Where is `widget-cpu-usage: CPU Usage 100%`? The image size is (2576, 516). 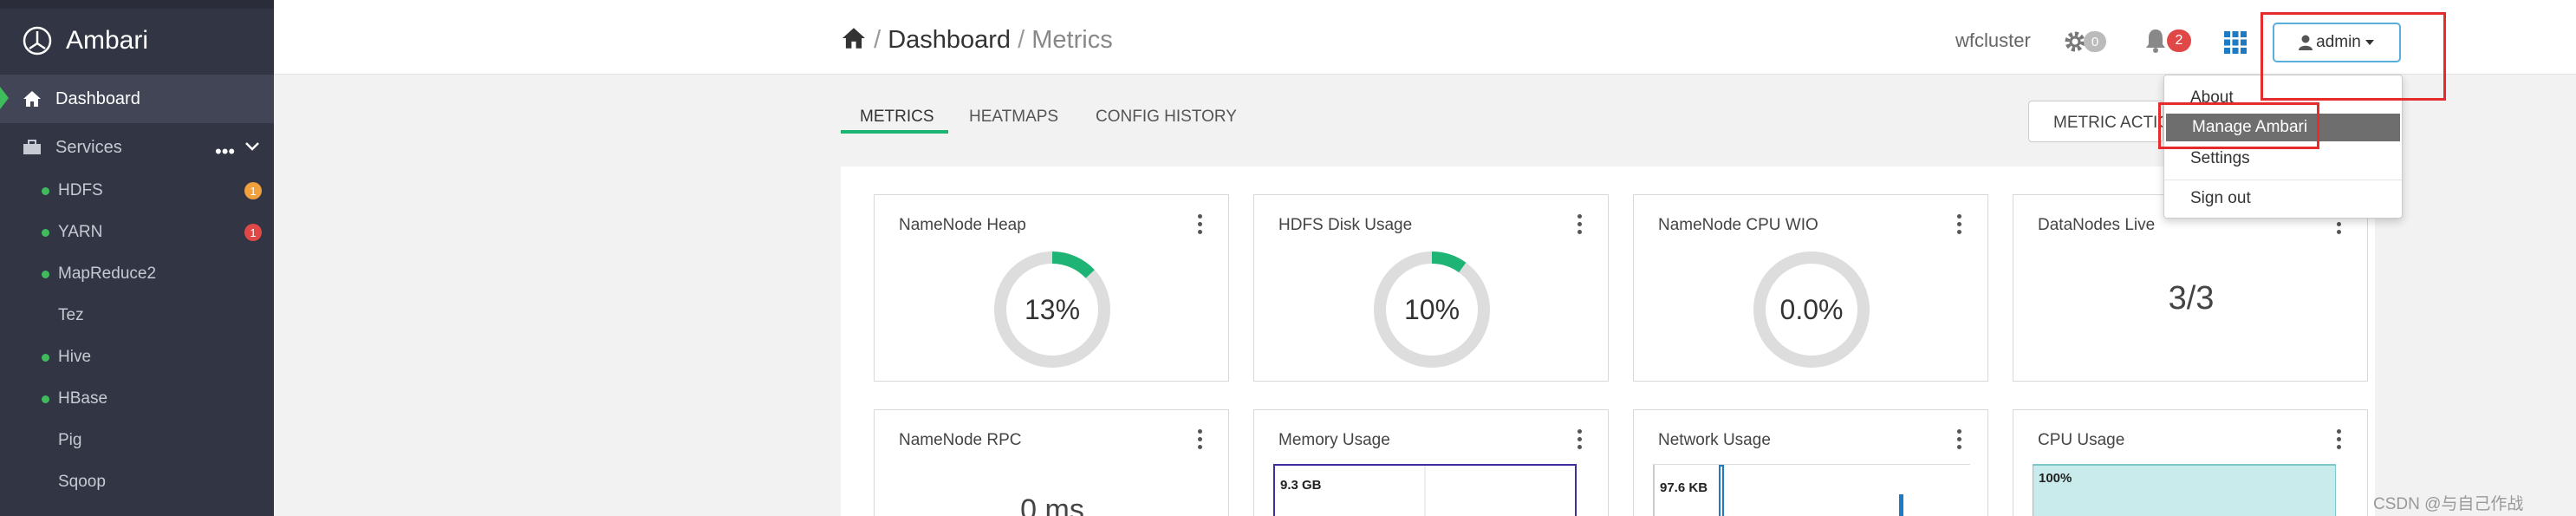 widget-cpu-usage: CPU Usage 100% is located at coordinates (2190, 462).